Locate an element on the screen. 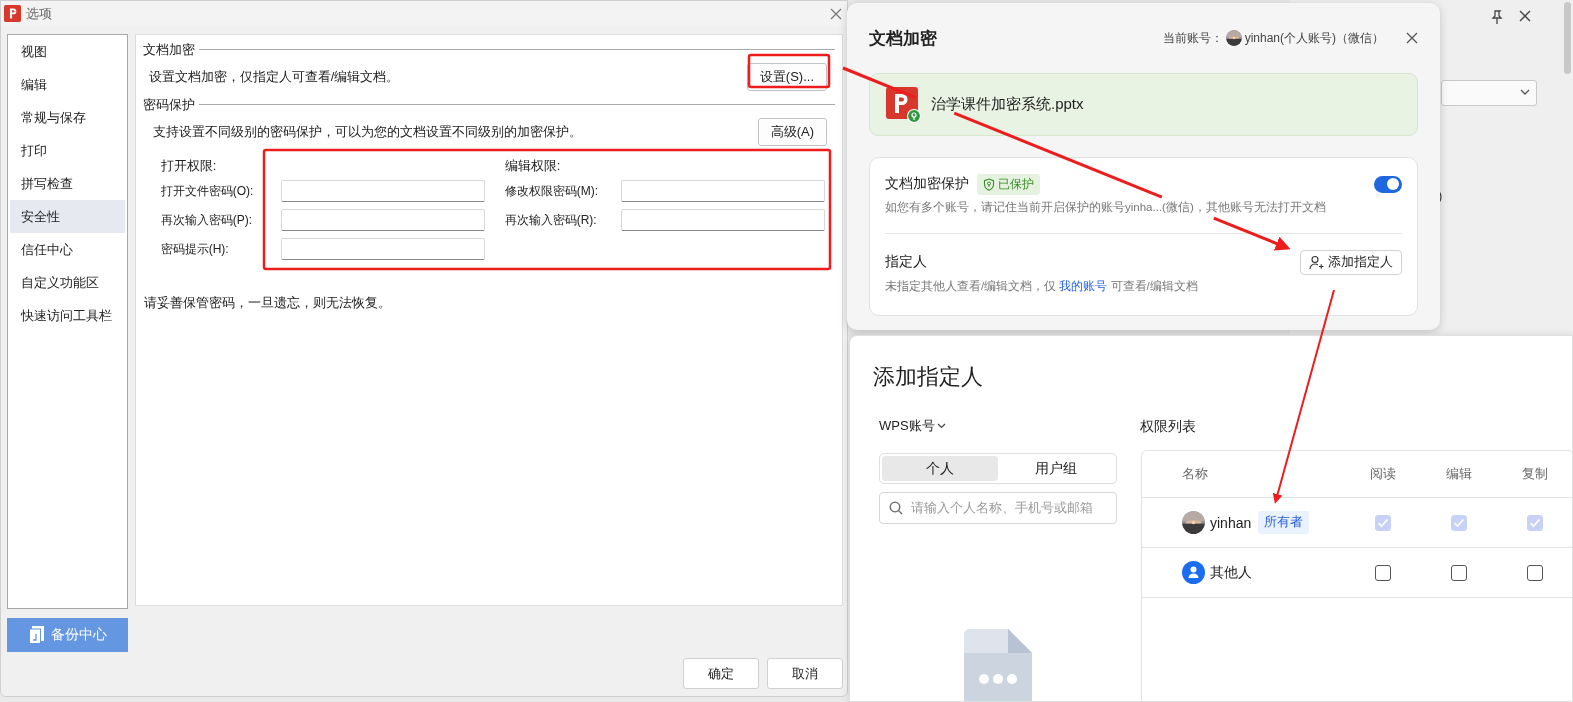 The width and height of the screenshot is (1573, 702). cancel-button: 取消 is located at coordinates (805, 673).